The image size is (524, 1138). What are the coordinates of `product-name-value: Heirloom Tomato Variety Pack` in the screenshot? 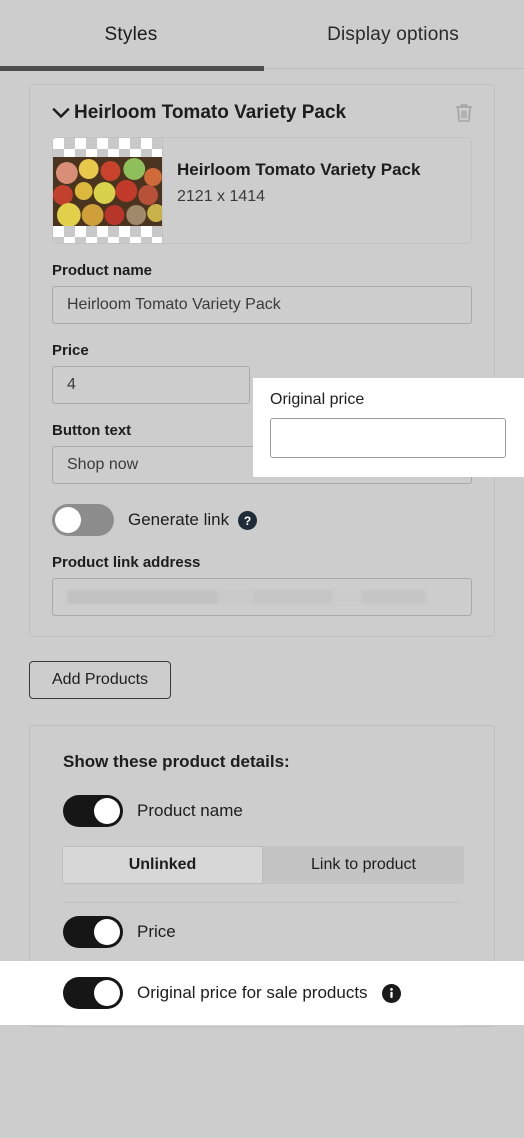 It's located at (174, 304).